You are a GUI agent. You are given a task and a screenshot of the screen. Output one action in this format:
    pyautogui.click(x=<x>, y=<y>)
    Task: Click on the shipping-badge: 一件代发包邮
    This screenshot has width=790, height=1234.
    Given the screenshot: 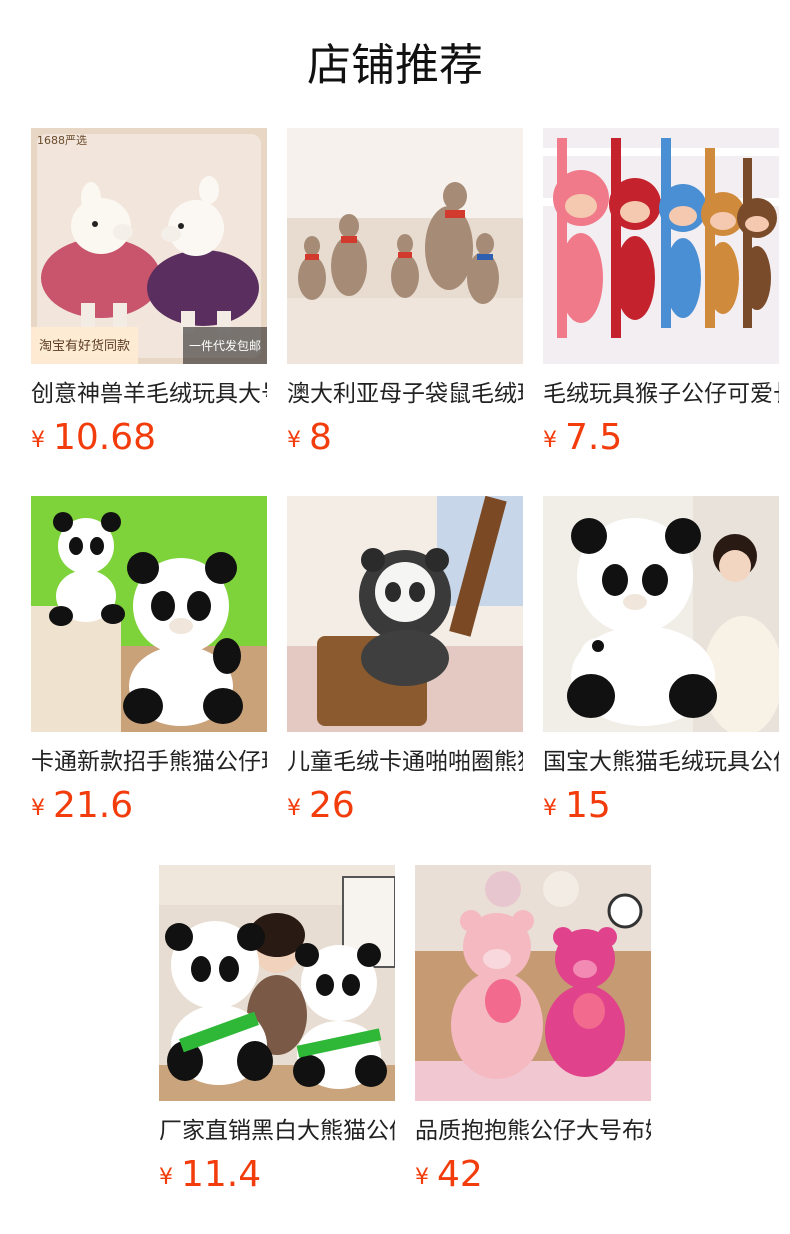 What is the action you would take?
    pyautogui.click(x=224, y=345)
    